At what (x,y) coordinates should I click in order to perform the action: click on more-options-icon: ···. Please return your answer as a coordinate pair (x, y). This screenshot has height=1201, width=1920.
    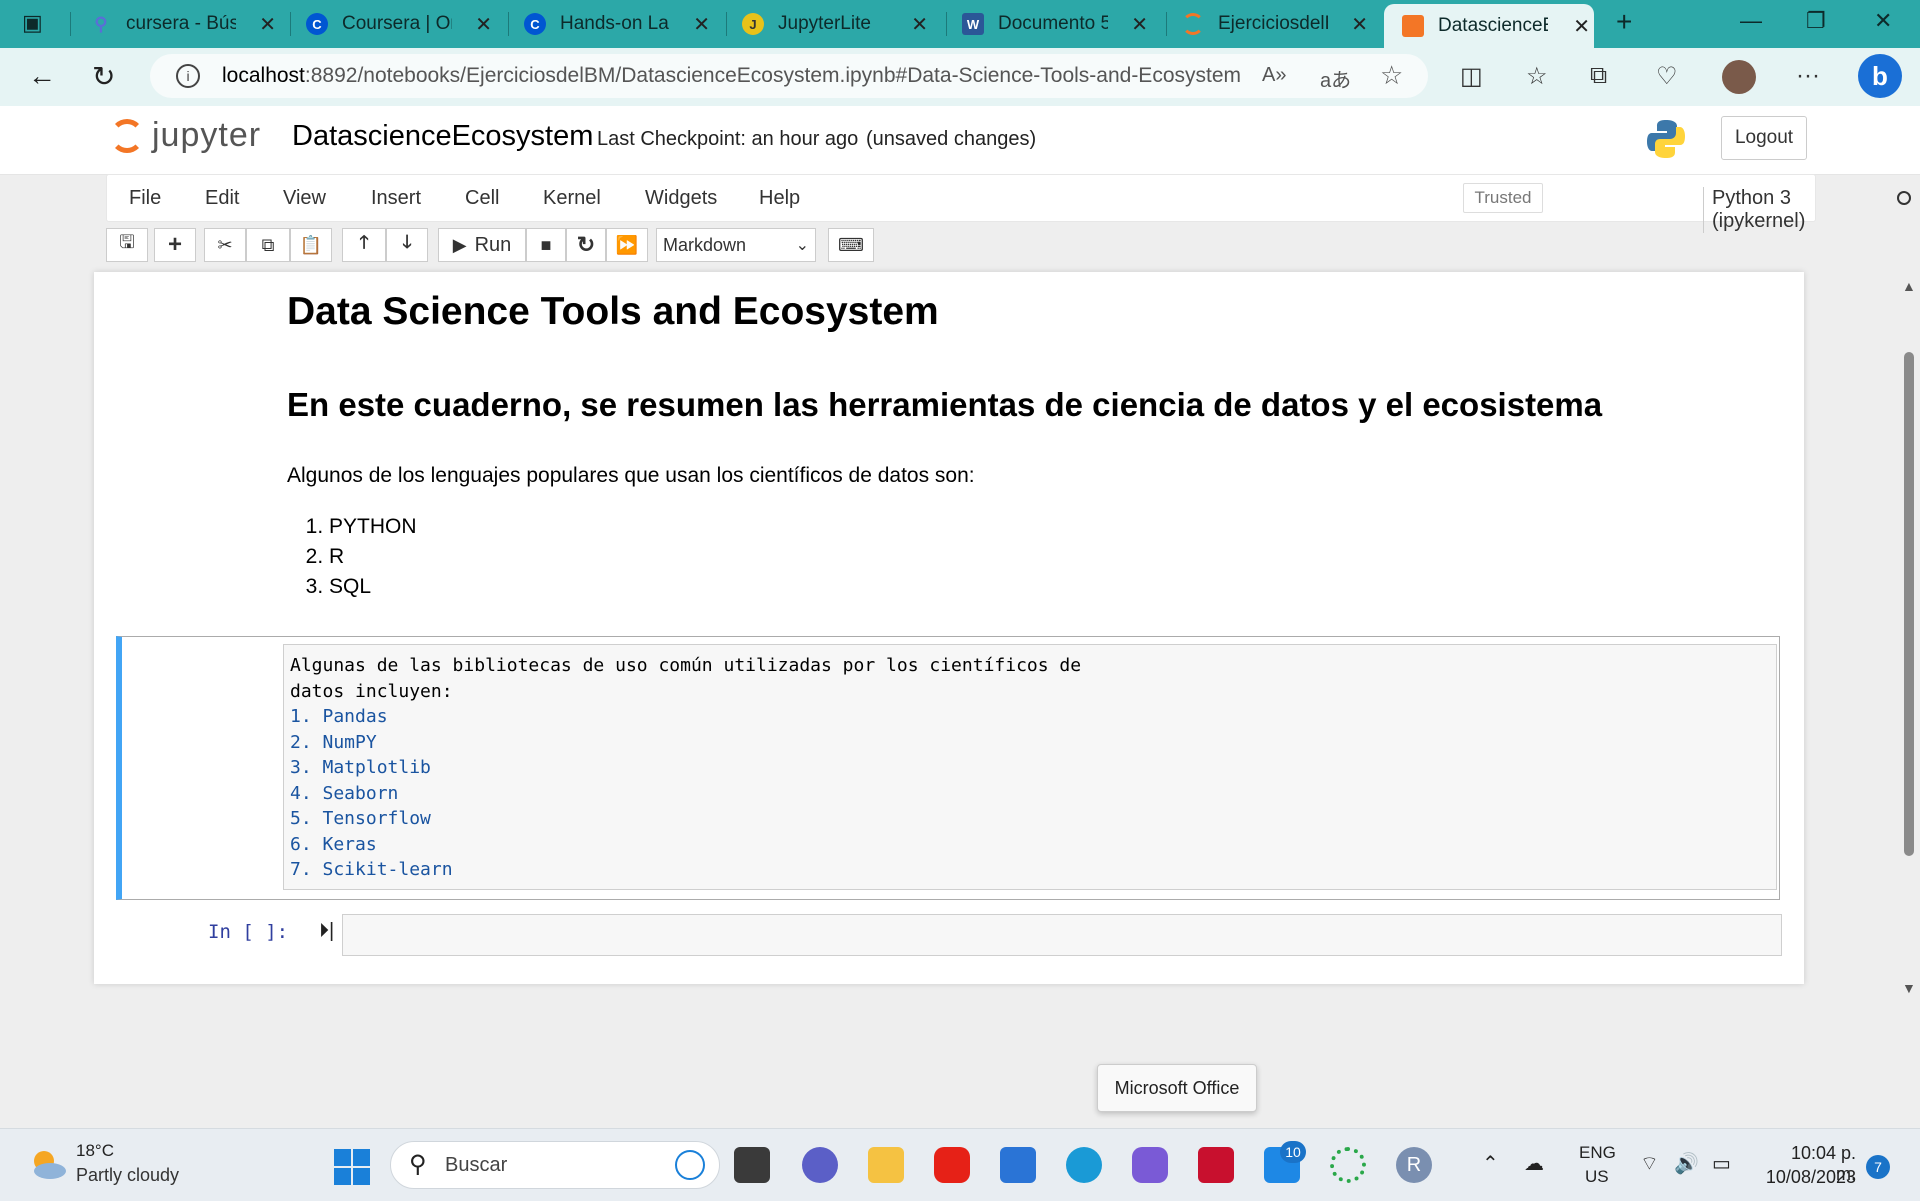
    Looking at the image, I should click on (1808, 76).